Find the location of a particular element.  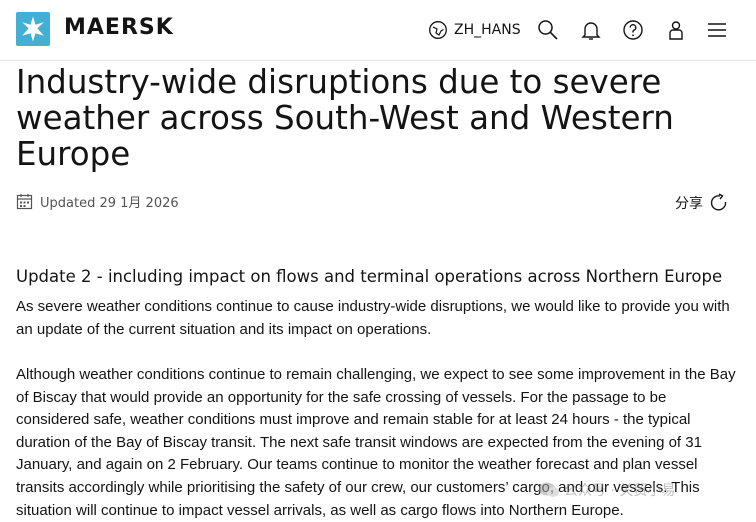

language-selector: ZH_HANS is located at coordinates (474, 30).